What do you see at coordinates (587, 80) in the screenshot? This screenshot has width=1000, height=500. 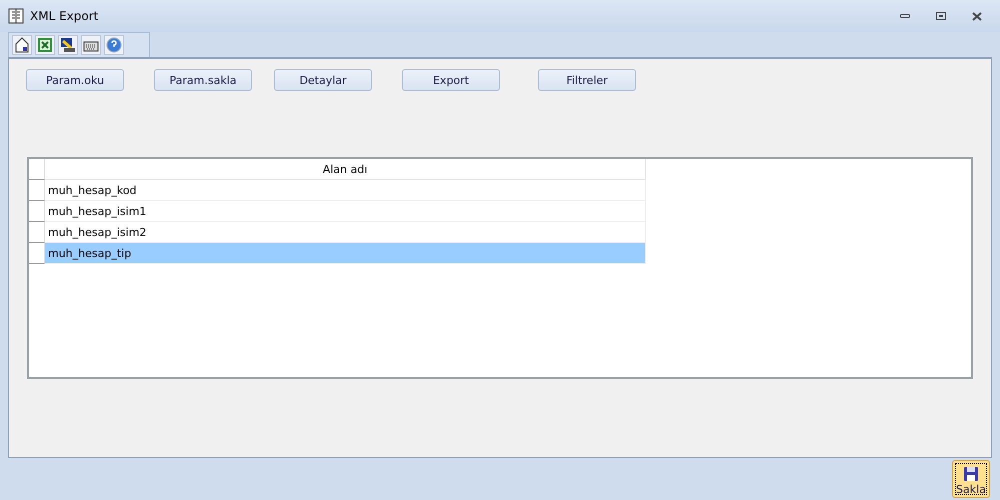 I see `action-button: Filtreler` at bounding box center [587, 80].